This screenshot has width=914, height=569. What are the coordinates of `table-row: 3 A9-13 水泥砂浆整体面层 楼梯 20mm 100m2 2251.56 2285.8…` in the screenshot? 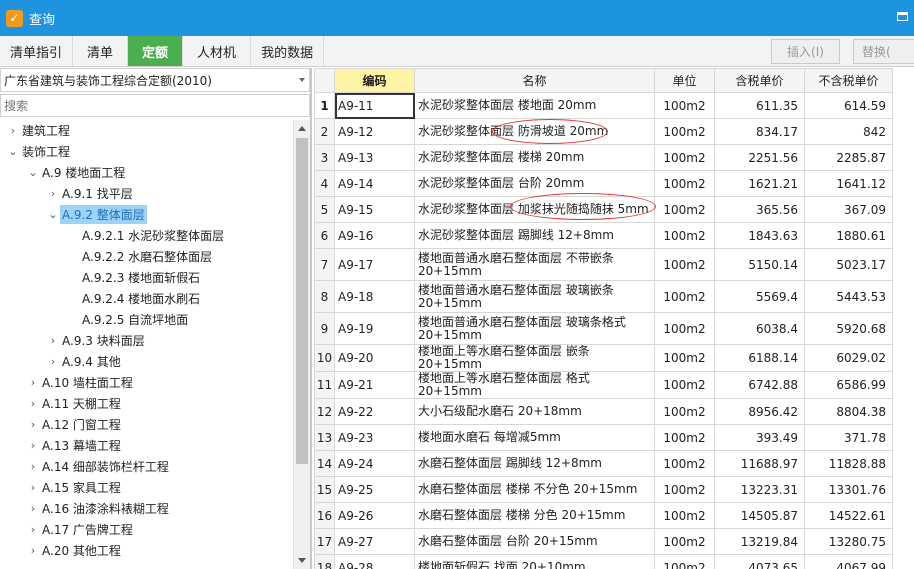 It's located at (603, 157).